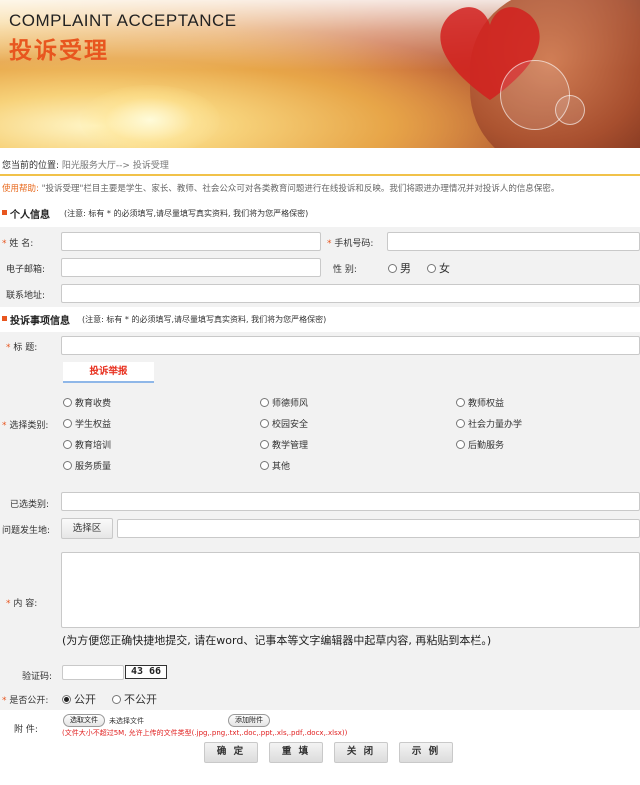 Image resolution: width=640 pixels, height=785 pixels. I want to click on captcha-label: 验证码:, so click(37, 677).